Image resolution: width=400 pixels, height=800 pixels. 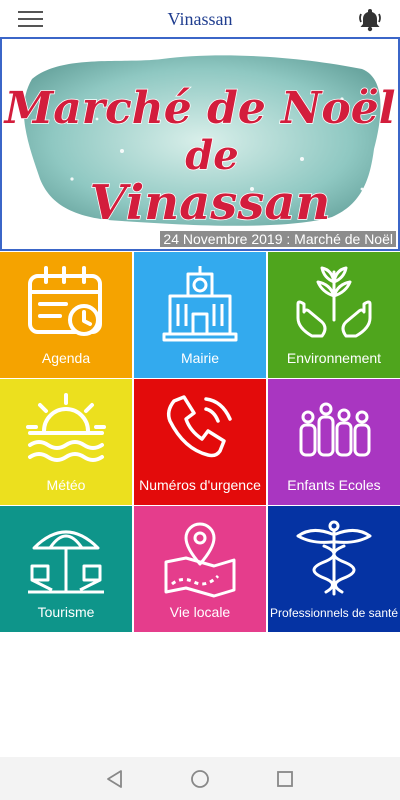 What do you see at coordinates (200, 485) in the screenshot?
I see `tile-label: Numéros d'urgence` at bounding box center [200, 485].